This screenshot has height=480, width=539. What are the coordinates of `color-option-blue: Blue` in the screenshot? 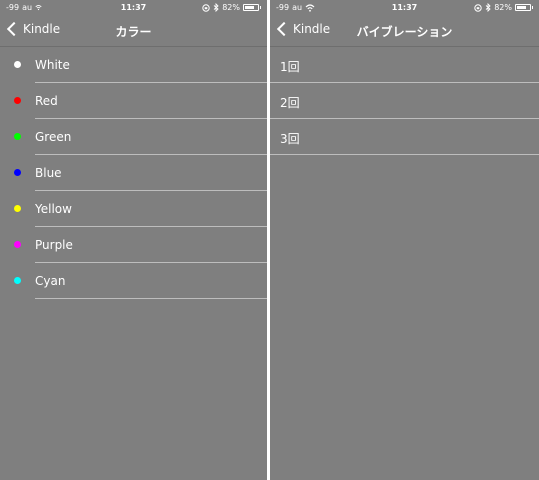 It's located at (133, 173).